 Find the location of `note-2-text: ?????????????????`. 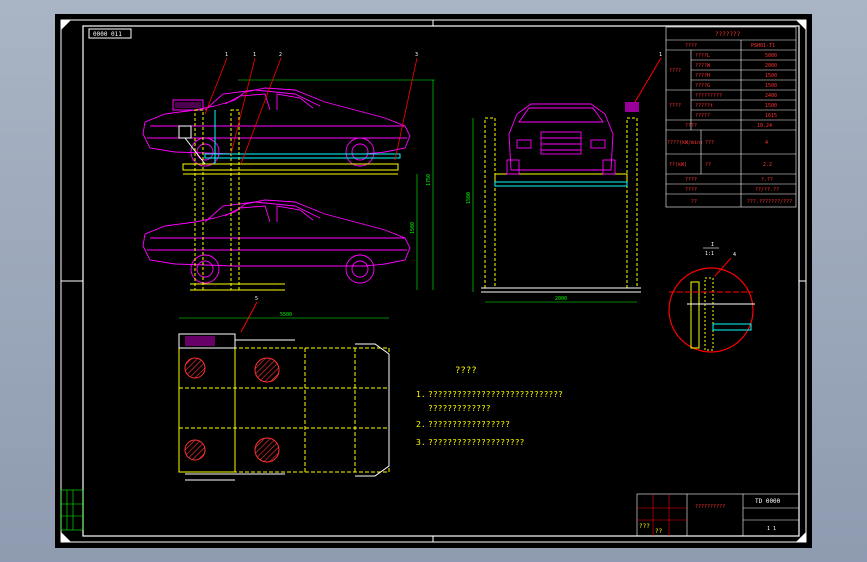

note-2-text: ????????????????? is located at coordinates (469, 424).